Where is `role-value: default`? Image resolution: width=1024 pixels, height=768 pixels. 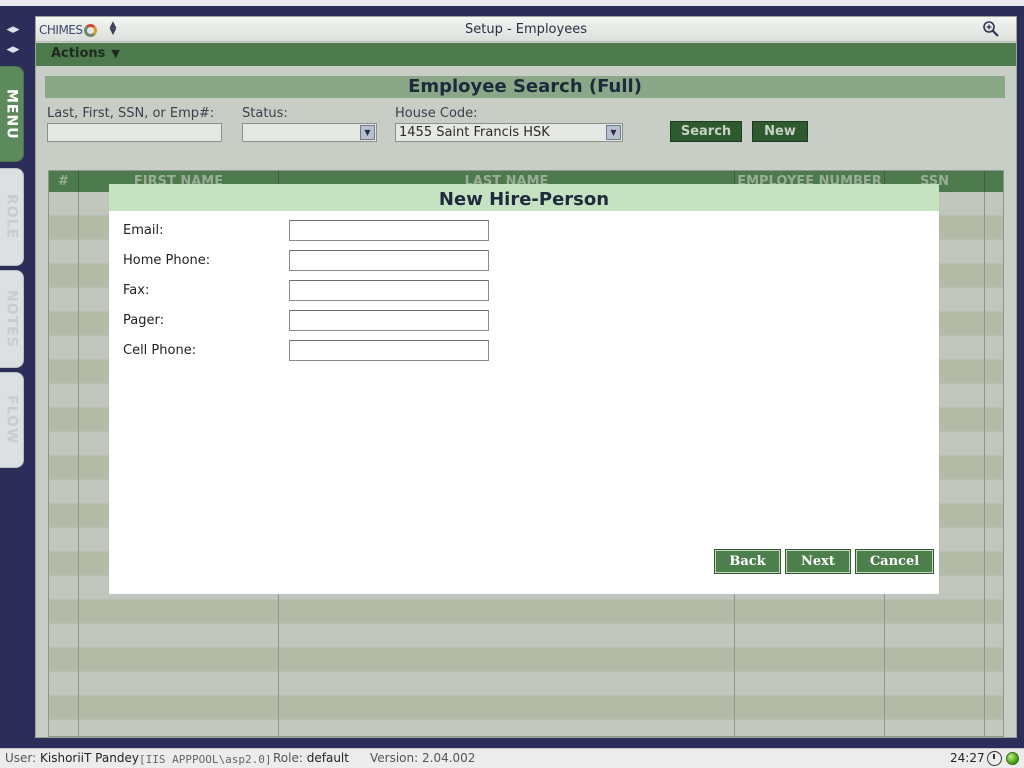 role-value: default is located at coordinates (327, 758).